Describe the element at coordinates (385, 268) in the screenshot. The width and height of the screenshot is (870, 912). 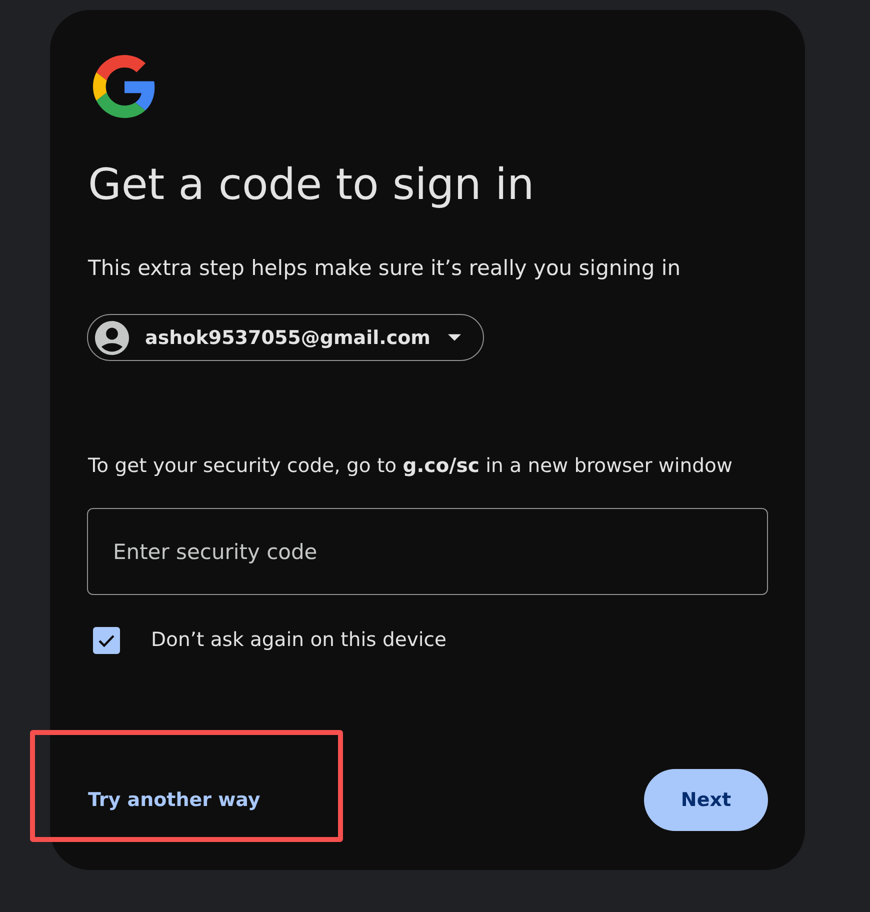
I see `subtitle-text: This extra step helps make sure it’s really you signing in` at that location.